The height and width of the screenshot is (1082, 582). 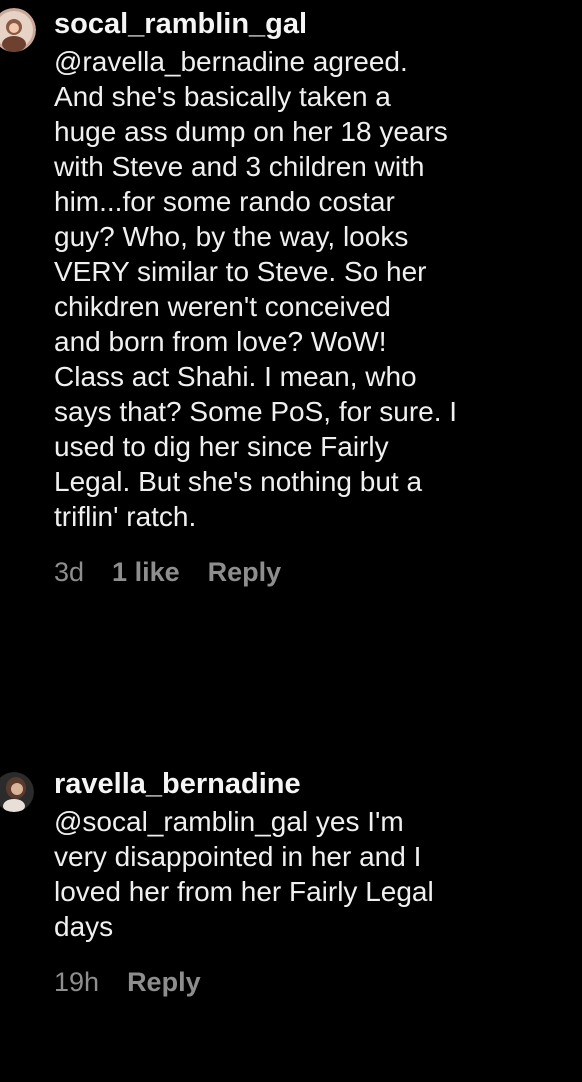 What do you see at coordinates (146, 572) in the screenshot?
I see `likes-count: 1 like` at bounding box center [146, 572].